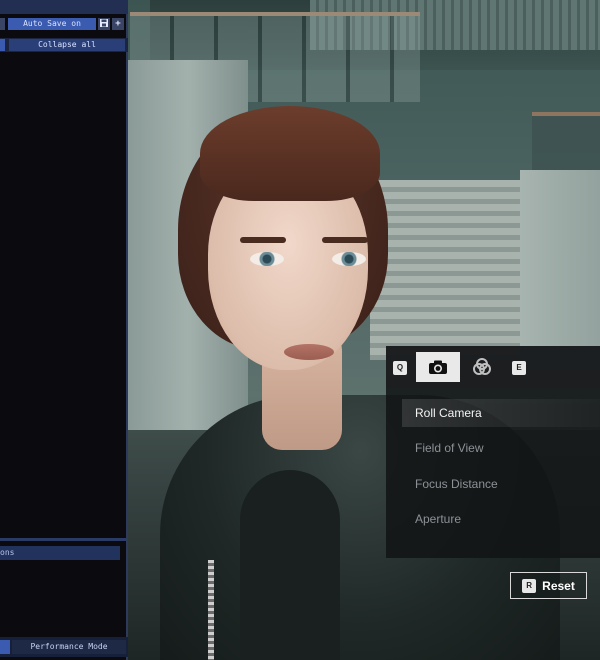 This screenshot has height=660, width=600. What do you see at coordinates (118, 24) in the screenshot?
I see `plus-icon: +` at bounding box center [118, 24].